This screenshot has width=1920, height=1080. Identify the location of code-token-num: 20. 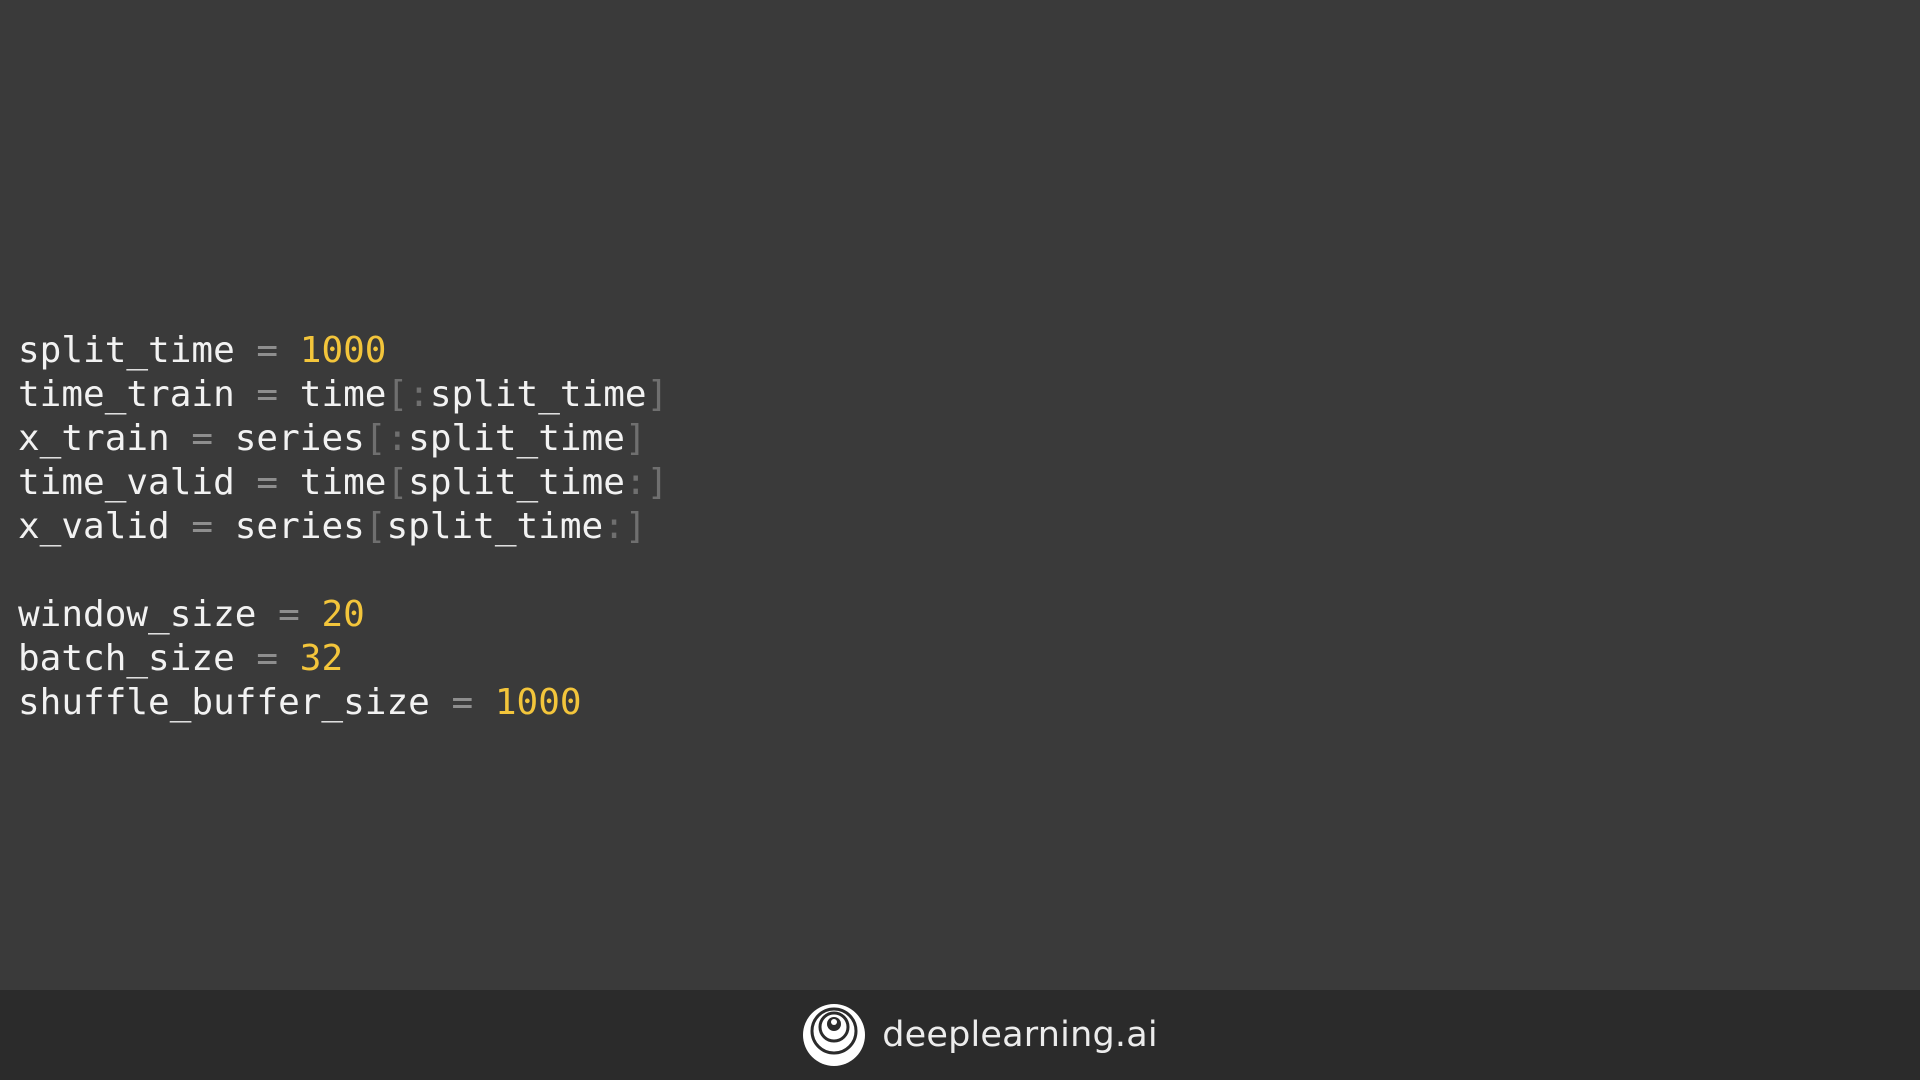
(343, 614).